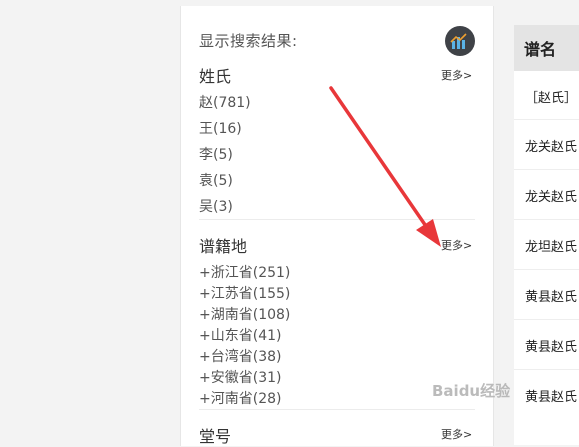 The image size is (579, 447). What do you see at coordinates (546, 48) in the screenshot?
I see `table-header-genealogy-name: 谱名` at bounding box center [546, 48].